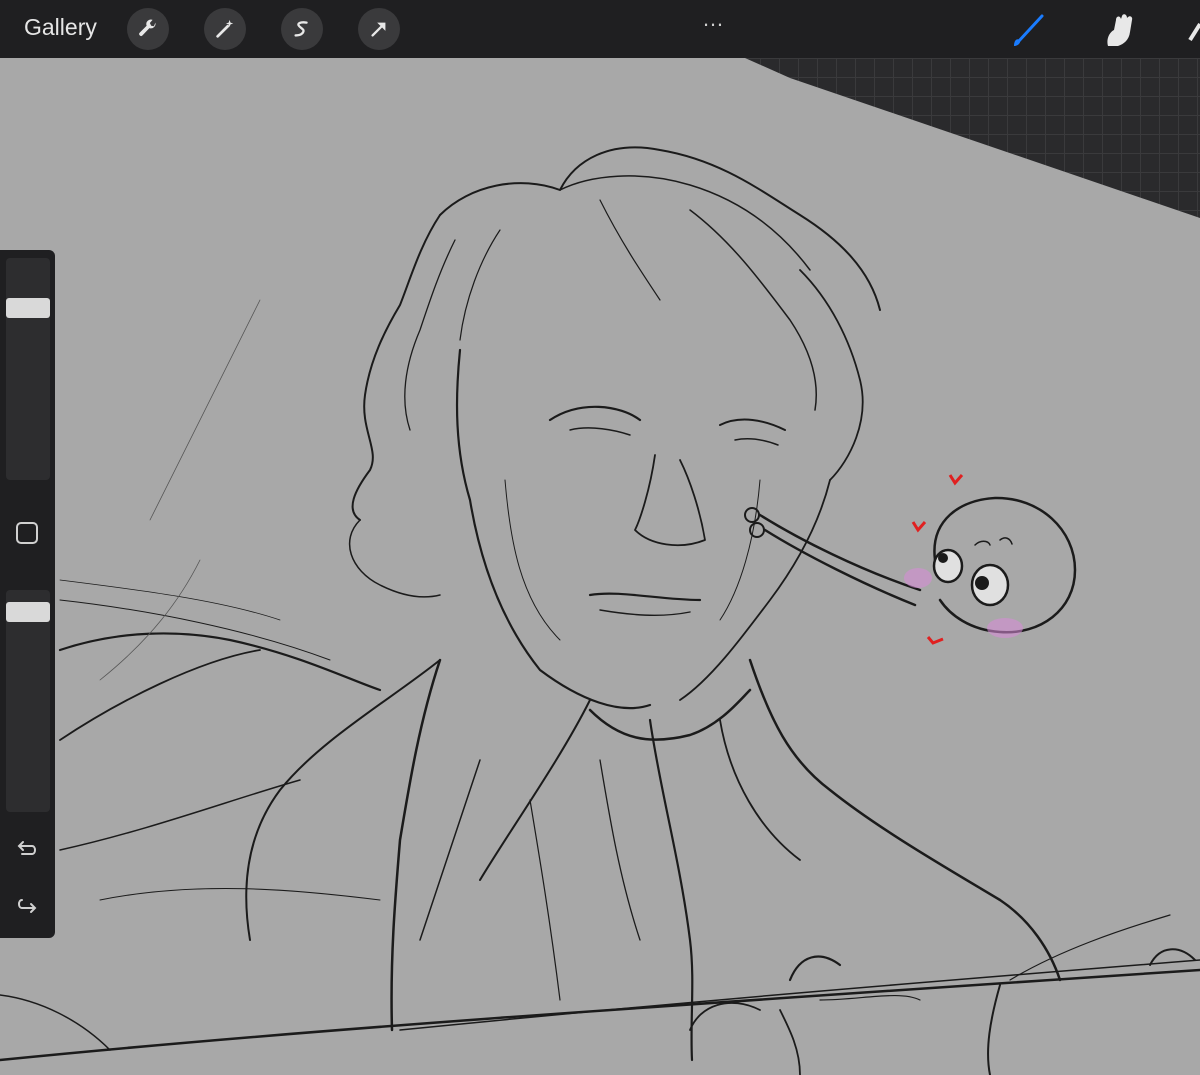 The width and height of the screenshot is (1200, 1075). What do you see at coordinates (379, 29) in the screenshot?
I see `transform-arrow-icon` at bounding box center [379, 29].